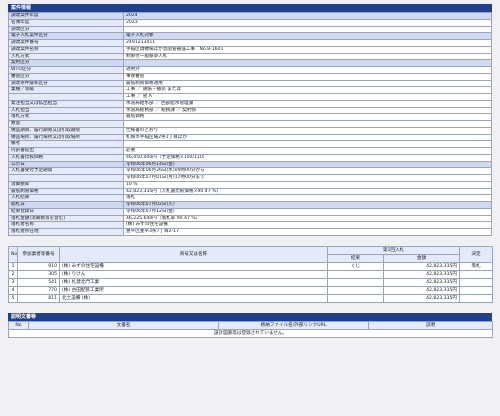 The height and width of the screenshot is (416, 500). What do you see at coordinates (193, 254) in the screenshot?
I see `bid-header-name: 商号又は名称` at bounding box center [193, 254].